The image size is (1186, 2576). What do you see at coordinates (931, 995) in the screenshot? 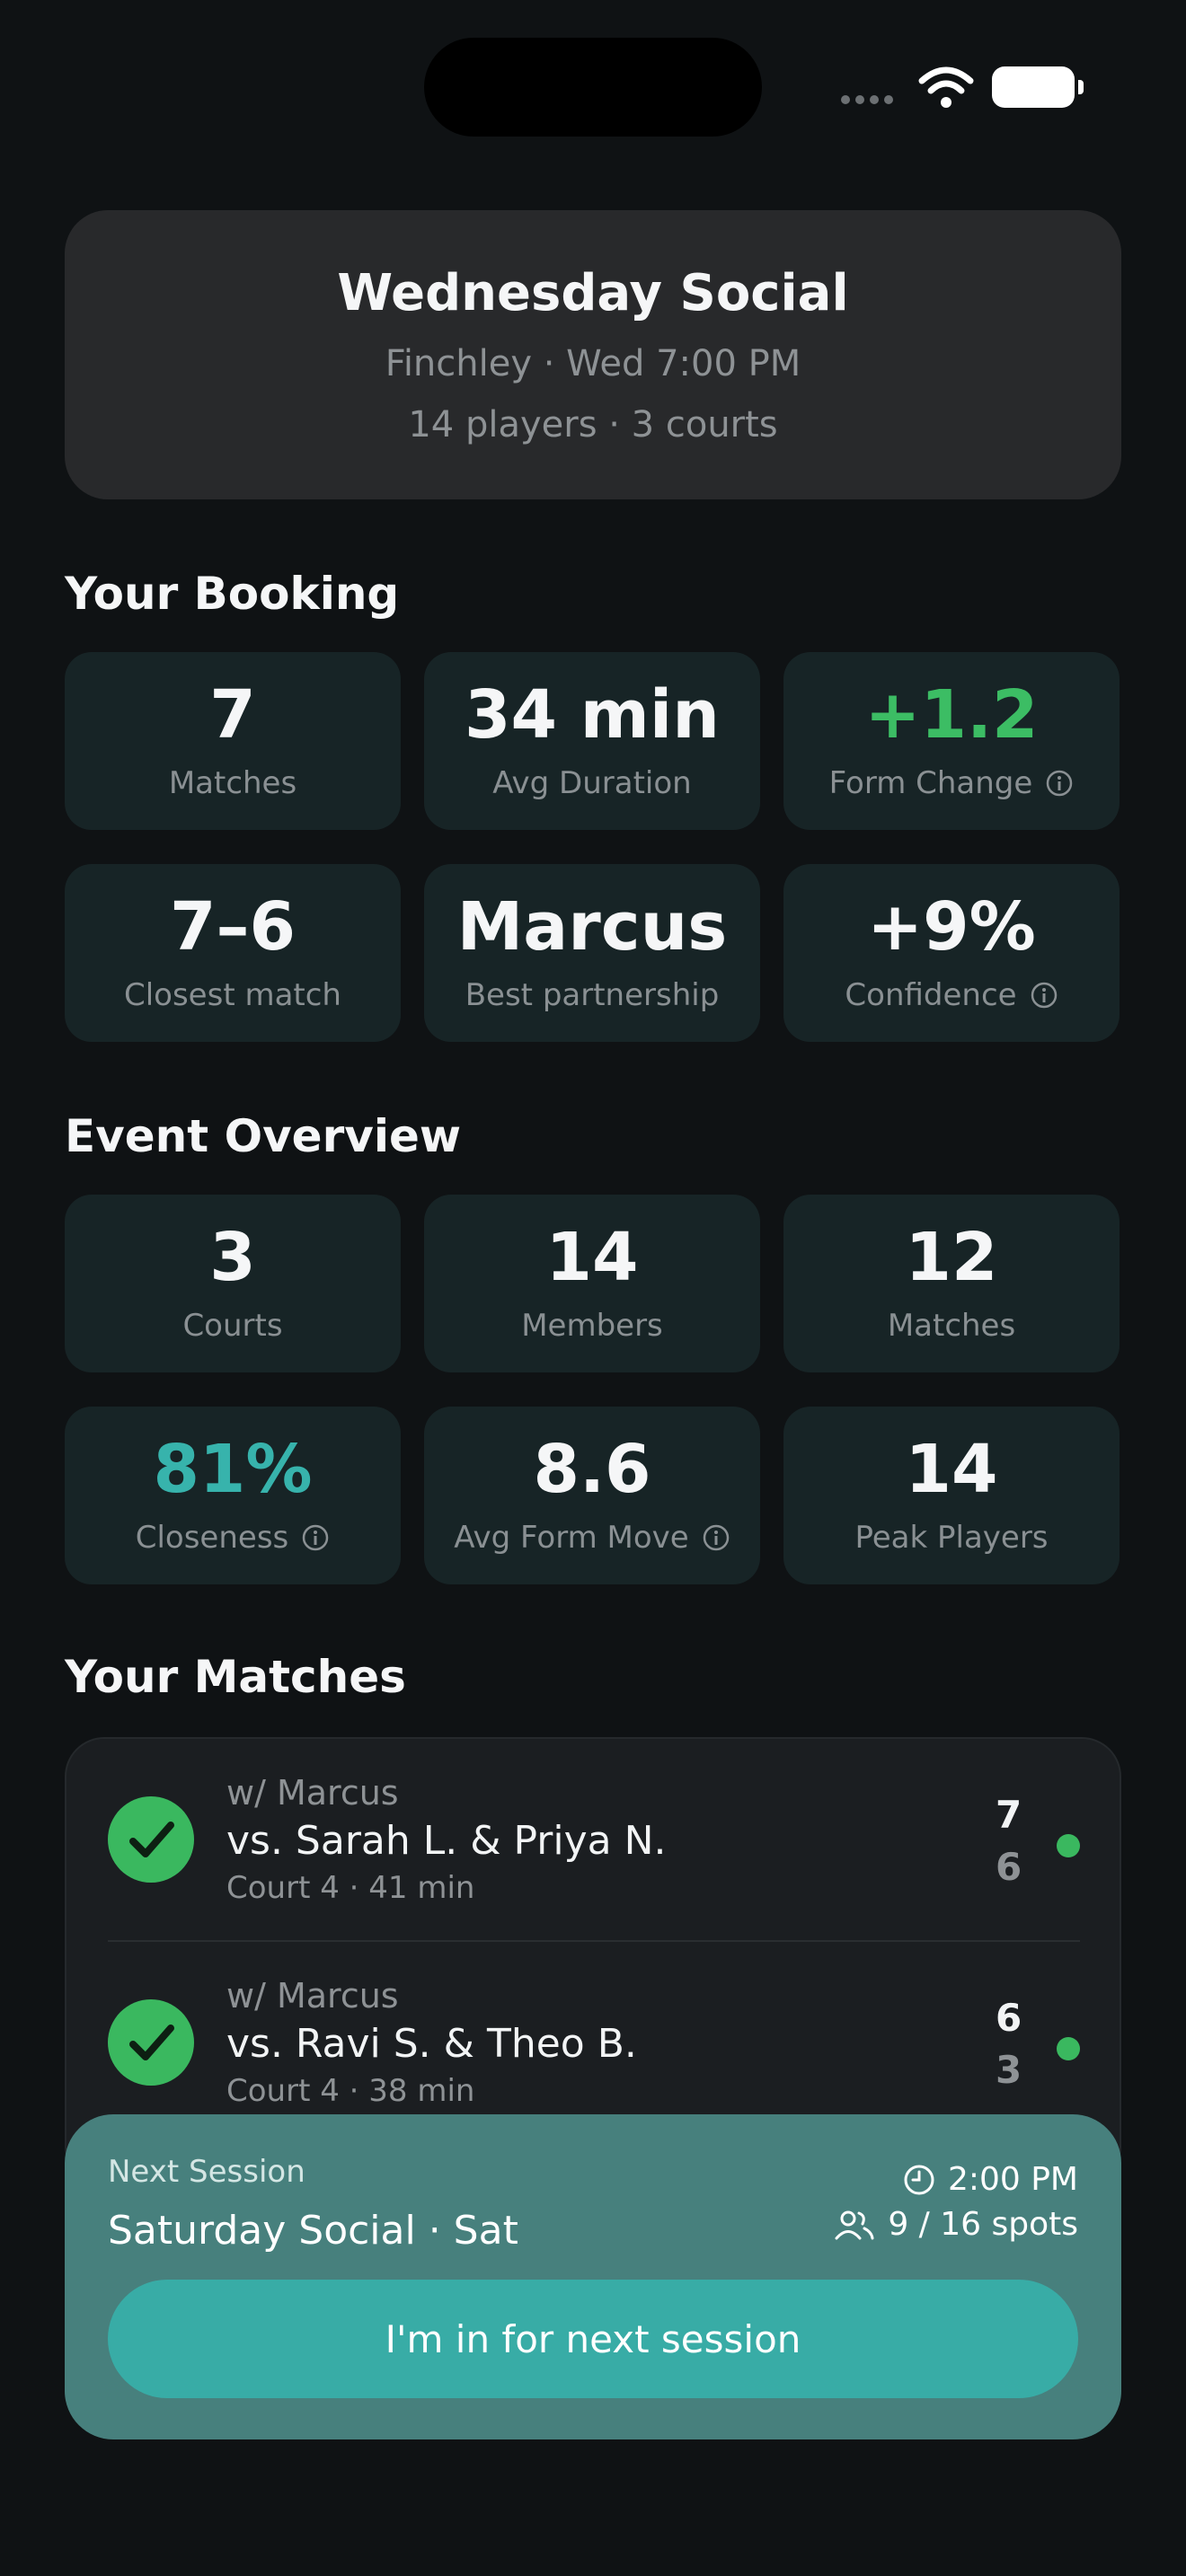
I see `stat-label: Confidence` at bounding box center [931, 995].